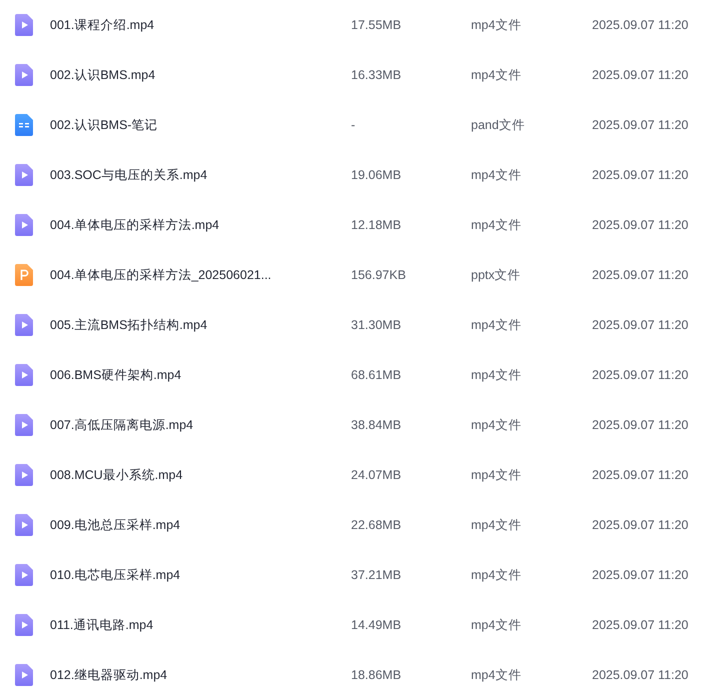 Image resolution: width=714 pixels, height=695 pixels. Describe the element at coordinates (498, 125) in the screenshot. I see `file-type: pand文件` at that location.